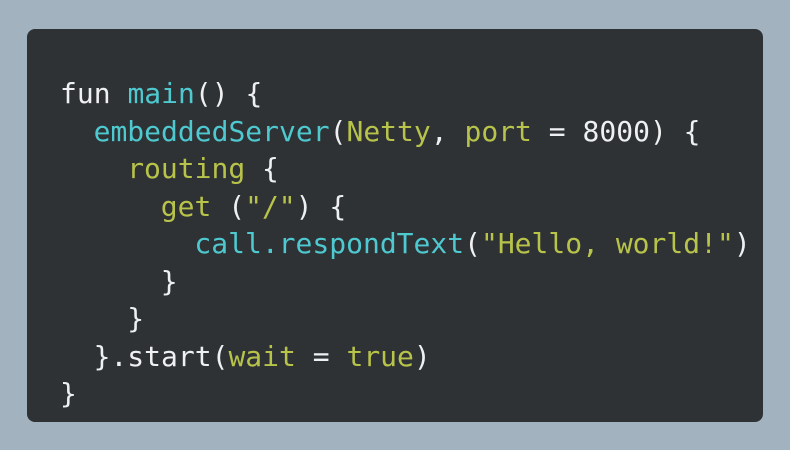  Describe the element at coordinates (161, 93) in the screenshot. I see `code-token-fn: main` at that location.